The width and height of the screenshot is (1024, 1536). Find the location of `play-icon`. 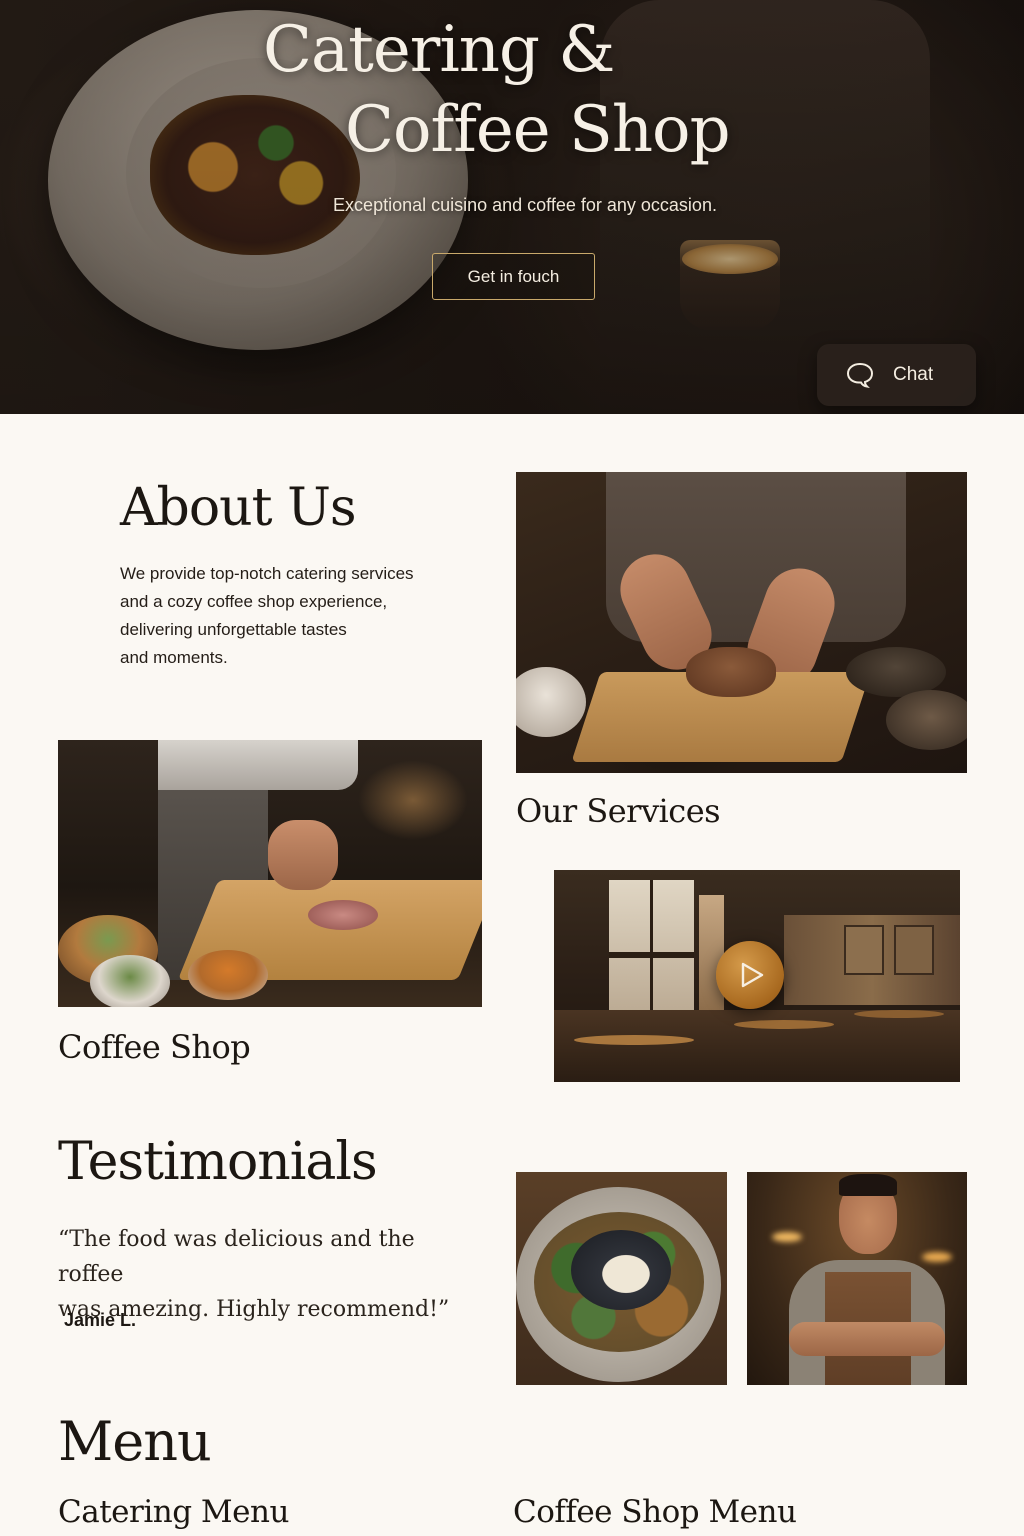

play-icon is located at coordinates (752, 975).